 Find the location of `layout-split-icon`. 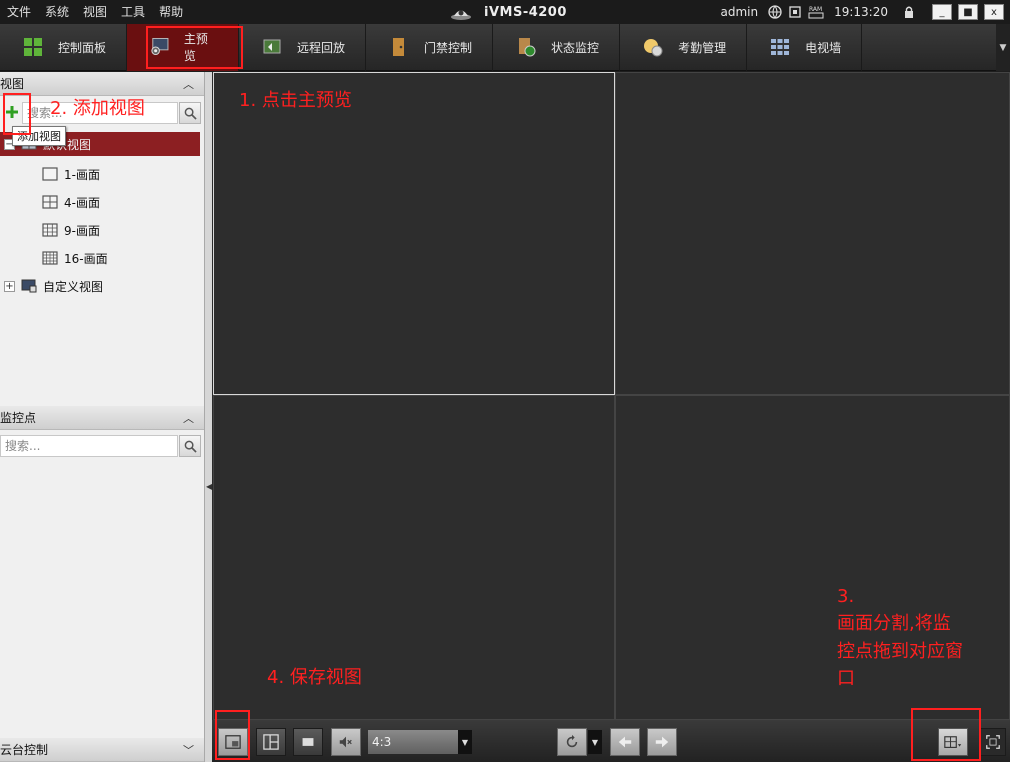

layout-split-icon is located at coordinates (271, 742).